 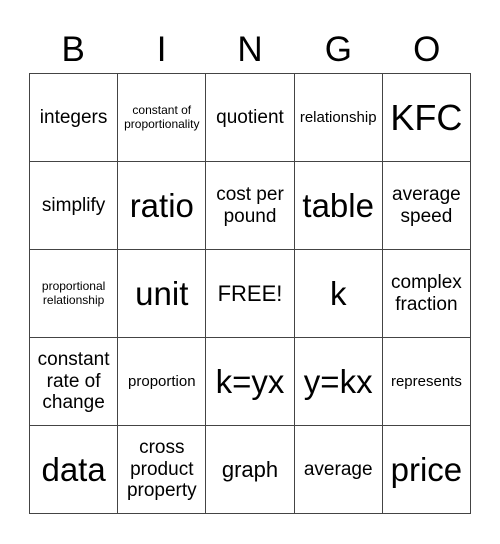 I want to click on cell-text: integers, so click(x=73, y=117).